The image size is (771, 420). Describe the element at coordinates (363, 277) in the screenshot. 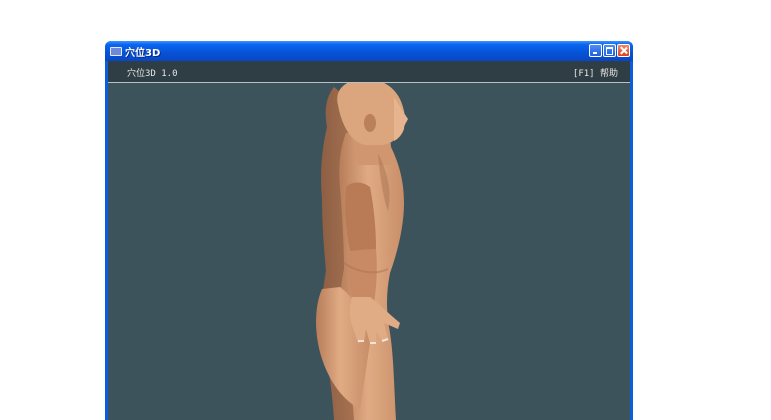

I see `forearm` at that location.